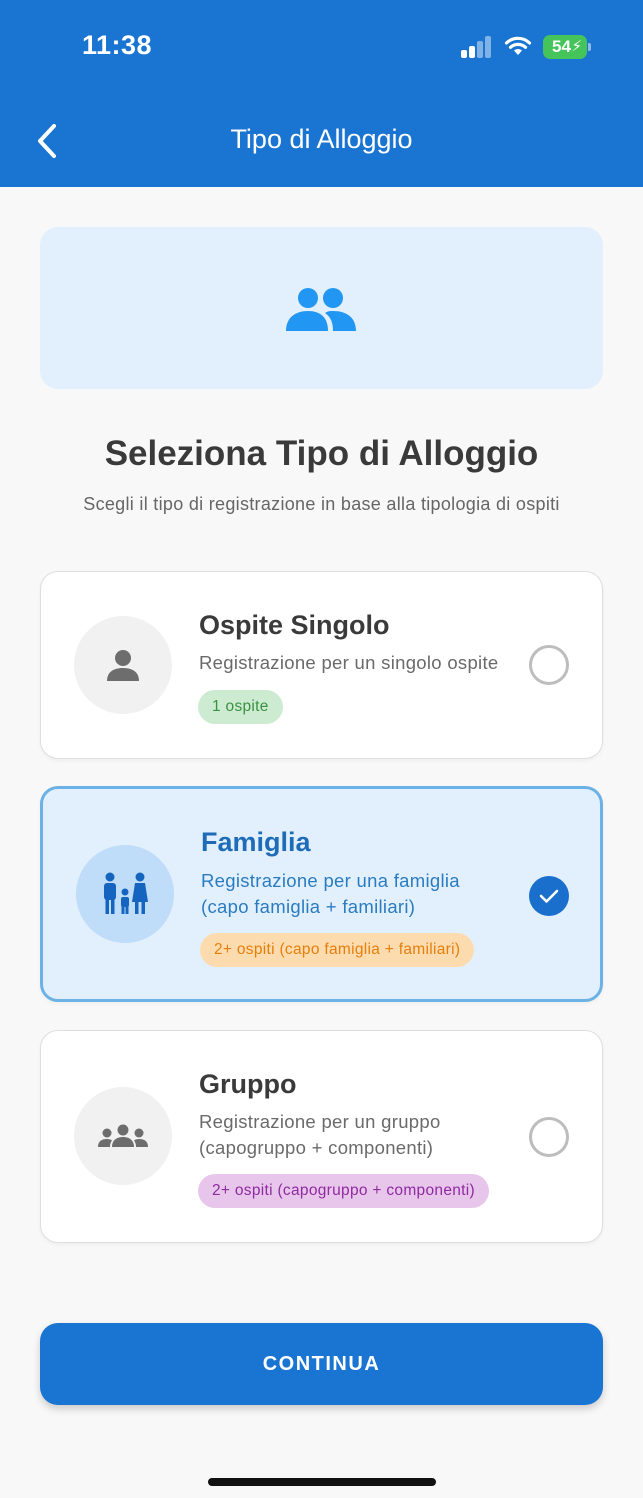 This screenshot has height=1498, width=643. I want to click on option-title: Famiglia, so click(256, 842).